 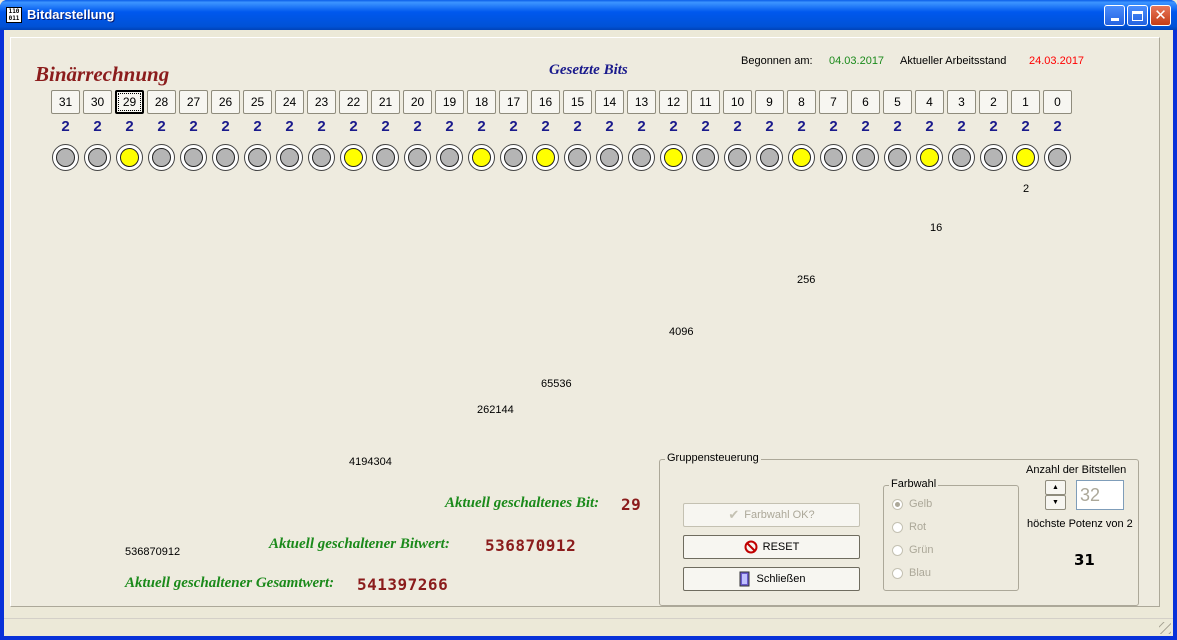 I want to click on bit-button-10: 10, so click(x=737, y=102).